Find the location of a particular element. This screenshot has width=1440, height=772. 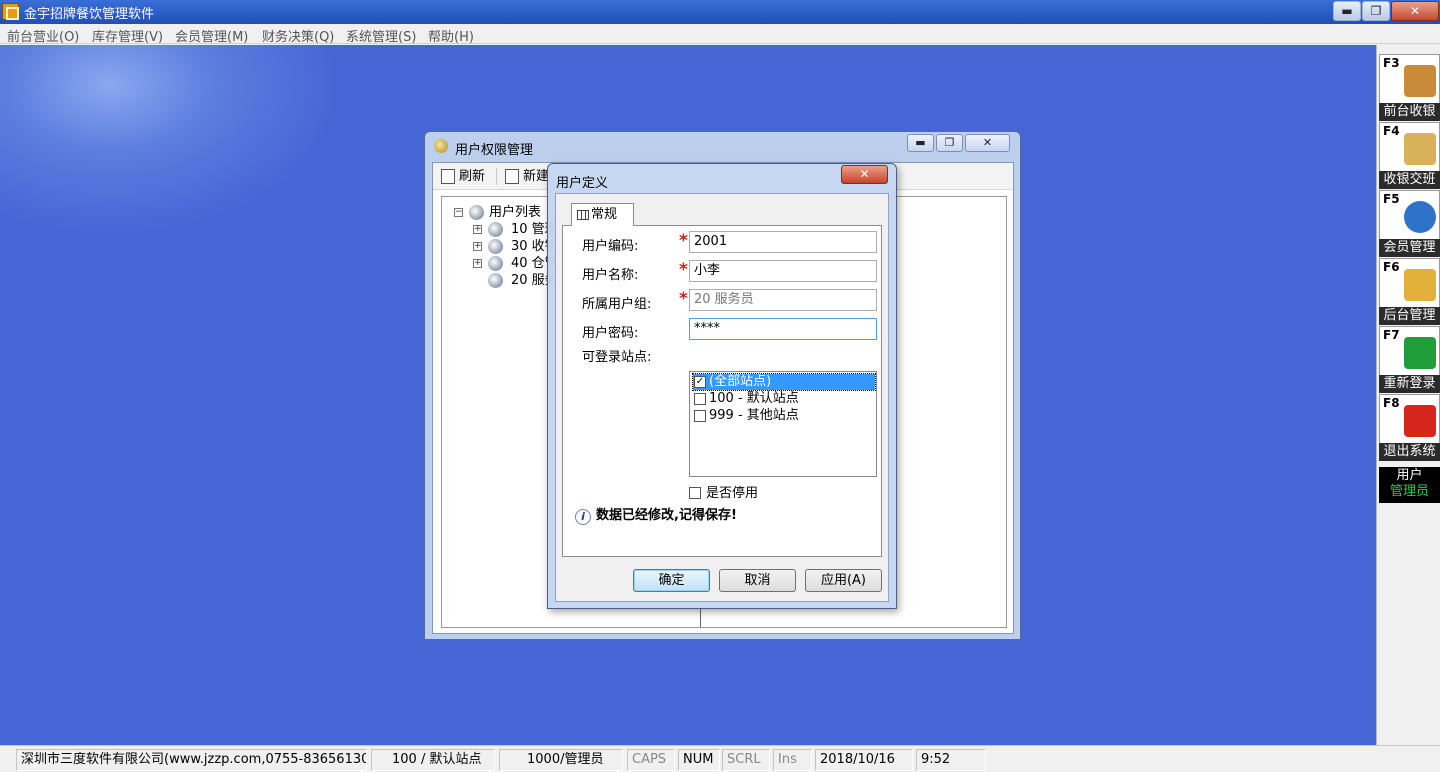

dialog-title: 用户定义 is located at coordinates (582, 183).